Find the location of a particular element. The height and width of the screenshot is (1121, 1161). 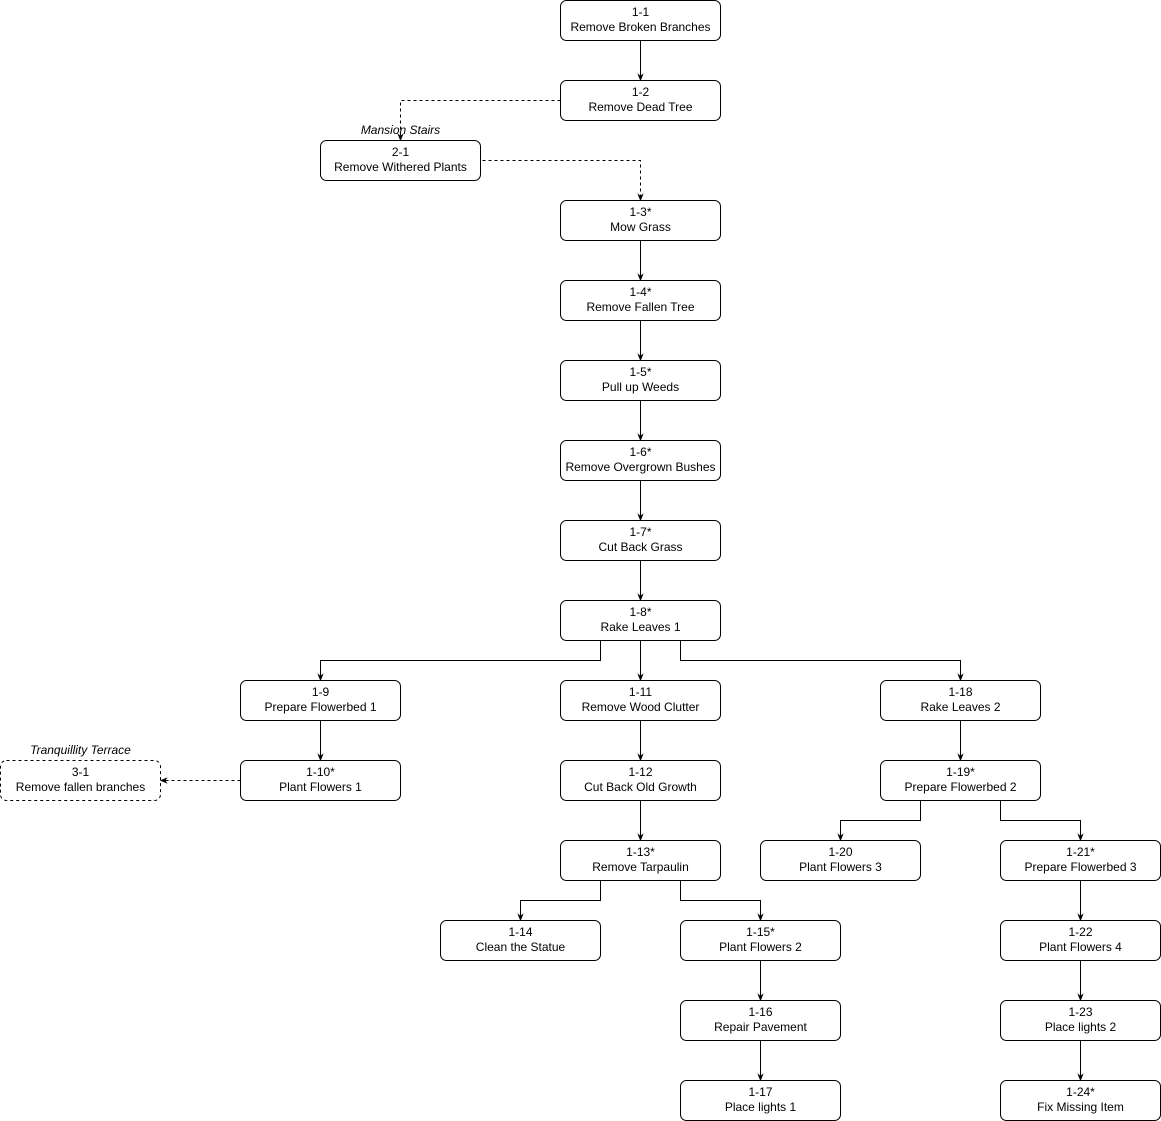

task-code: 1-14 is located at coordinates (520, 932).